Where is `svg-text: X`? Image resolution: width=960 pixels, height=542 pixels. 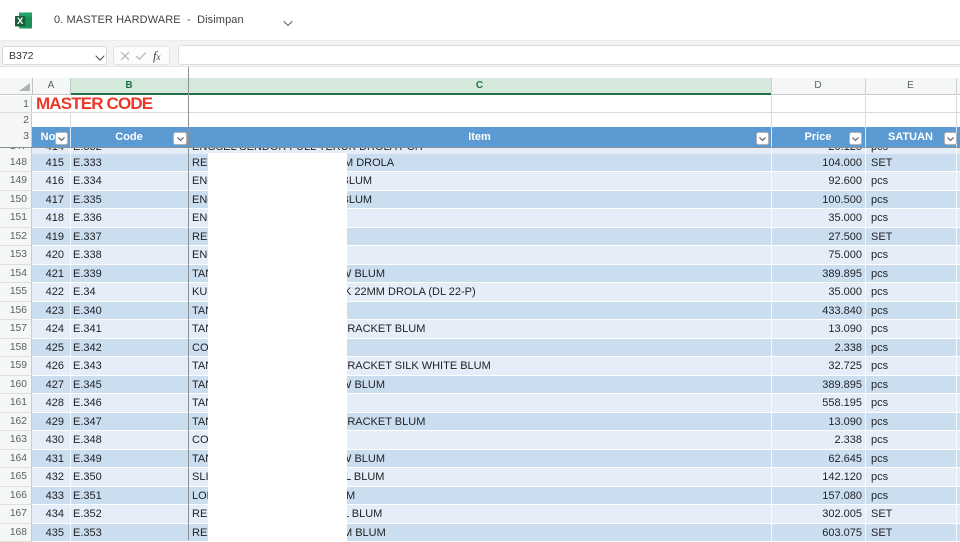
svg-text: X is located at coordinates (20, 21).